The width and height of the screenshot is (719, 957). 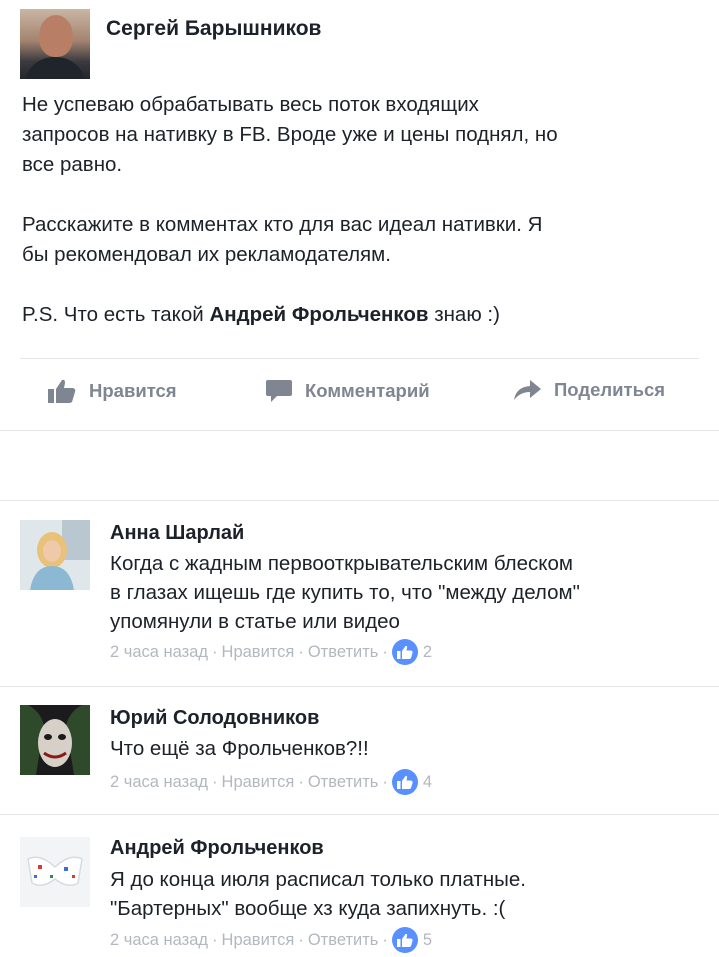 I want to click on share-arrow-icon, so click(x=527, y=390).